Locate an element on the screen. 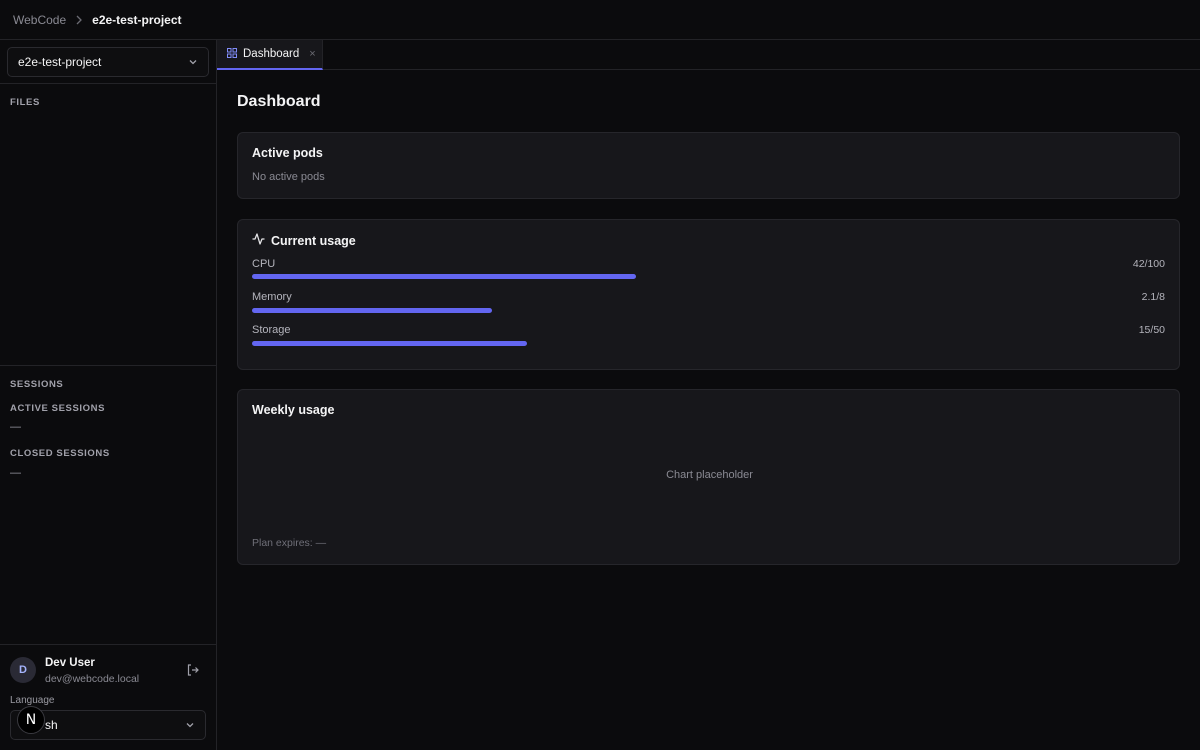 The width and height of the screenshot is (1200, 750). files-section-label: FILES is located at coordinates (25, 102).